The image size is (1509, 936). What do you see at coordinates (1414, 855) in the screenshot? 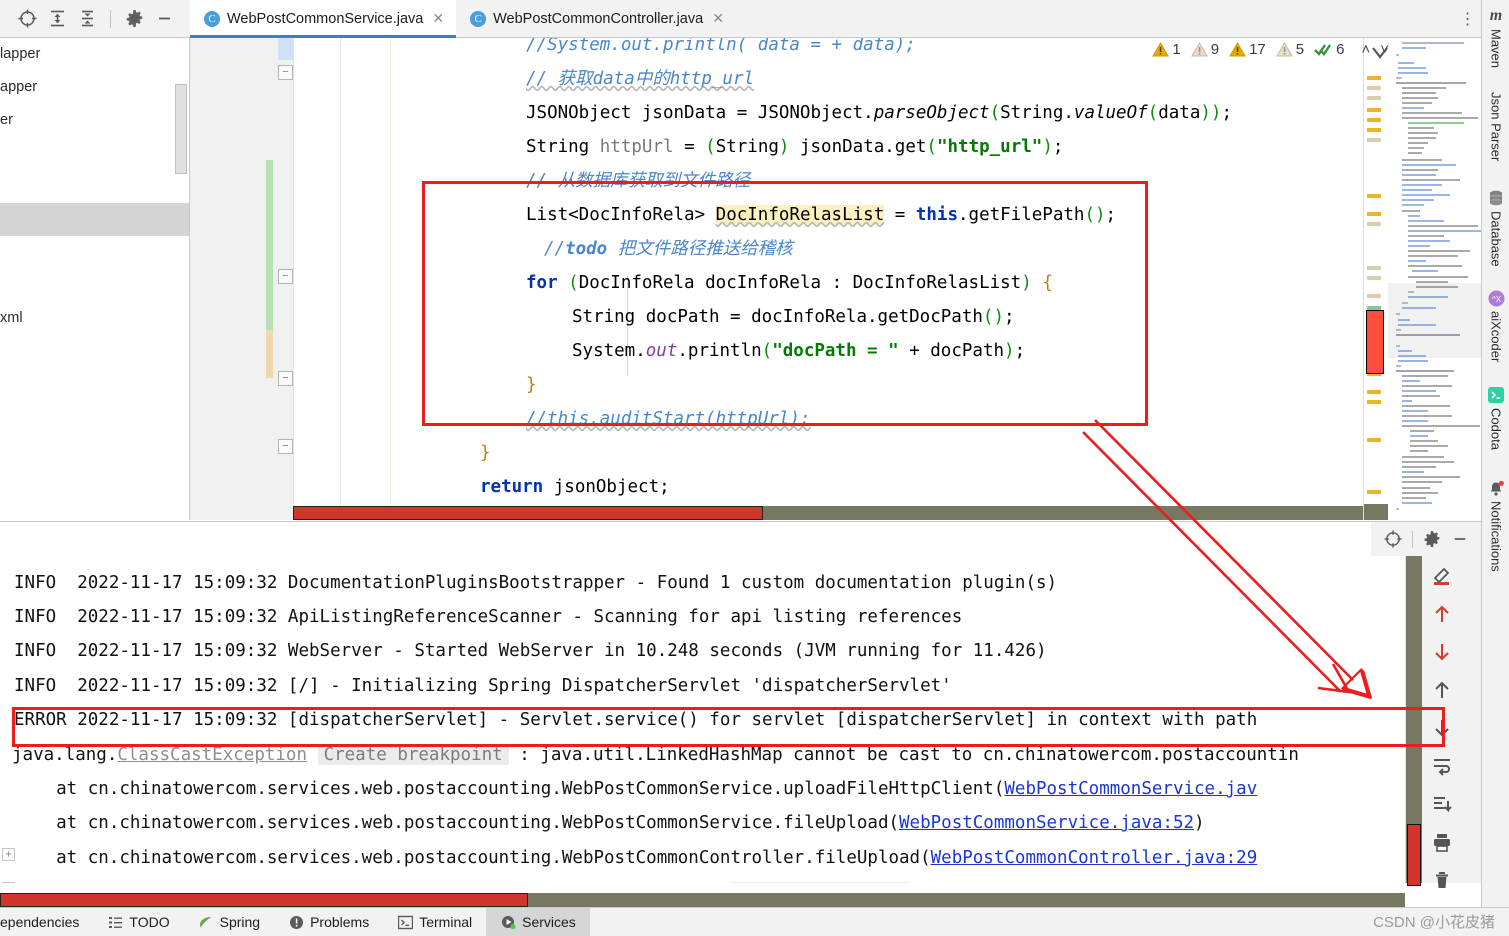
I see `console-vscrollbar-thumb` at bounding box center [1414, 855].